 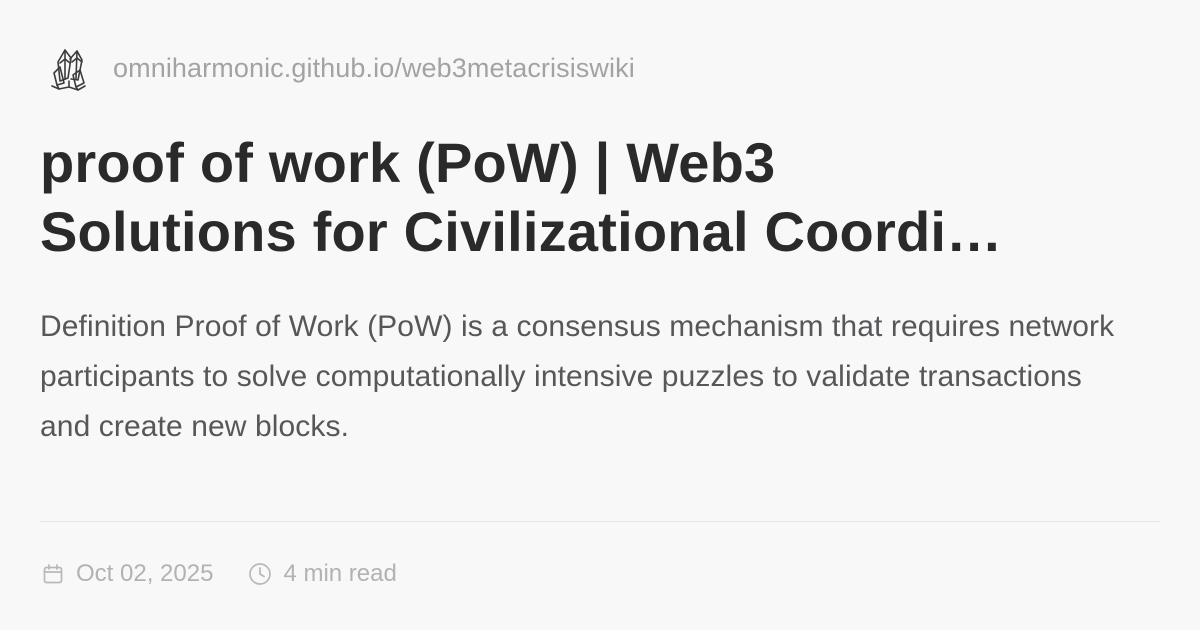 What do you see at coordinates (408, 162) in the screenshot?
I see `page-title-line-1: proof of work (PoW) | Web3` at bounding box center [408, 162].